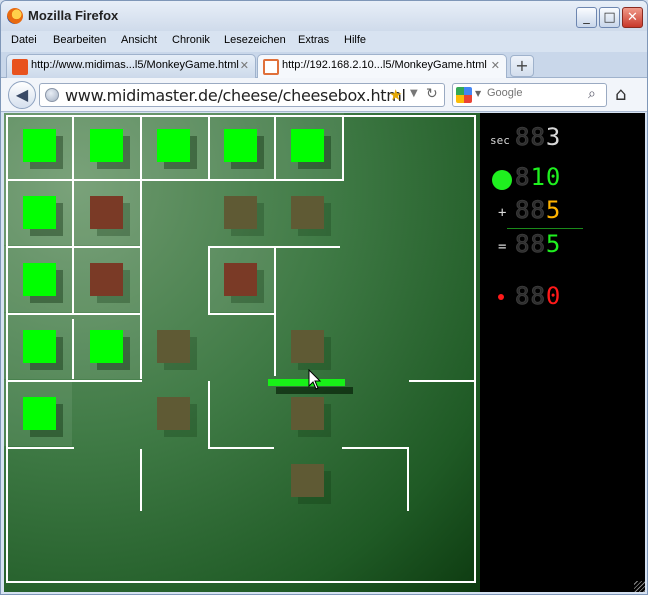  I want to click on plus-label: +, so click(502, 213).